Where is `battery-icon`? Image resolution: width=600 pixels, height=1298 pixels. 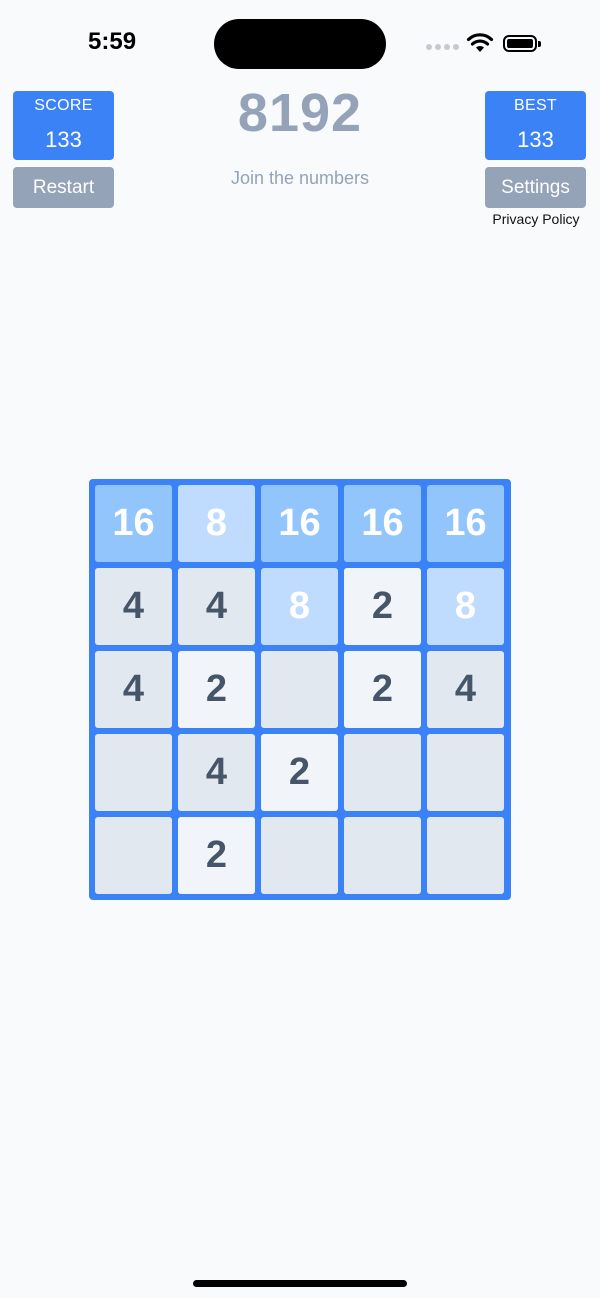 battery-icon is located at coordinates (522, 43).